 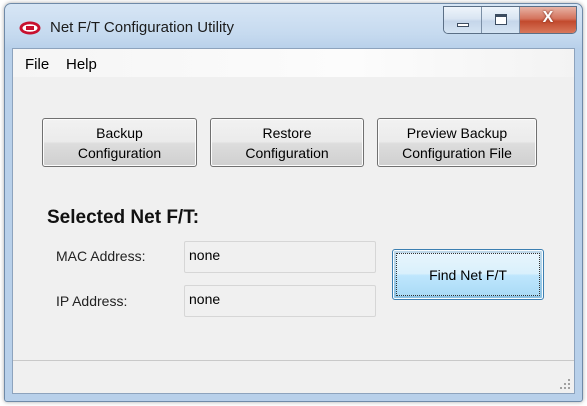 What do you see at coordinates (205, 255) in the screenshot?
I see `mac-address-value: none` at bounding box center [205, 255].